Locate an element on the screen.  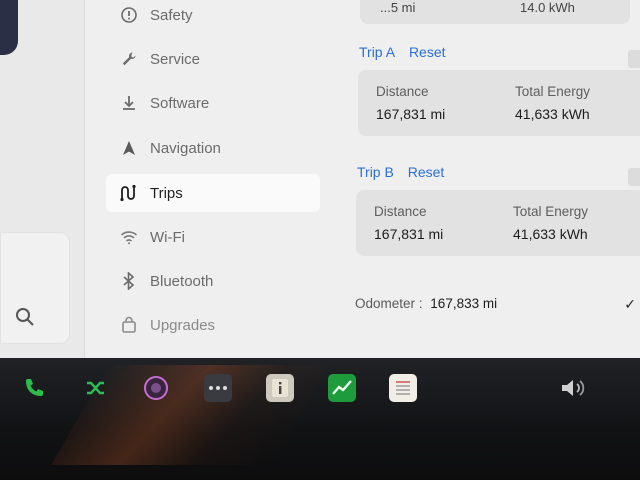
trip-b-energy: Total Energy 41,633 kWh is located at coordinates (550, 223).